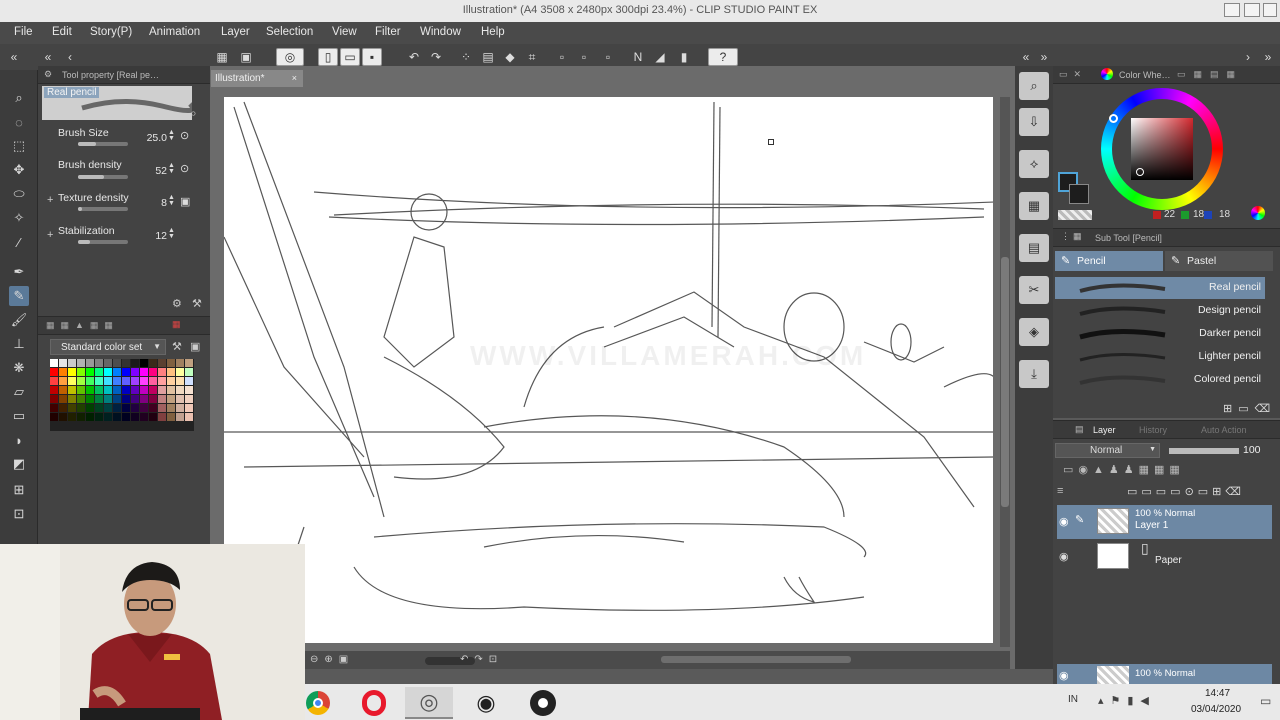  Describe the element at coordinates (152, 138) in the screenshot. I see `brush-size-value: 25.0` at that location.